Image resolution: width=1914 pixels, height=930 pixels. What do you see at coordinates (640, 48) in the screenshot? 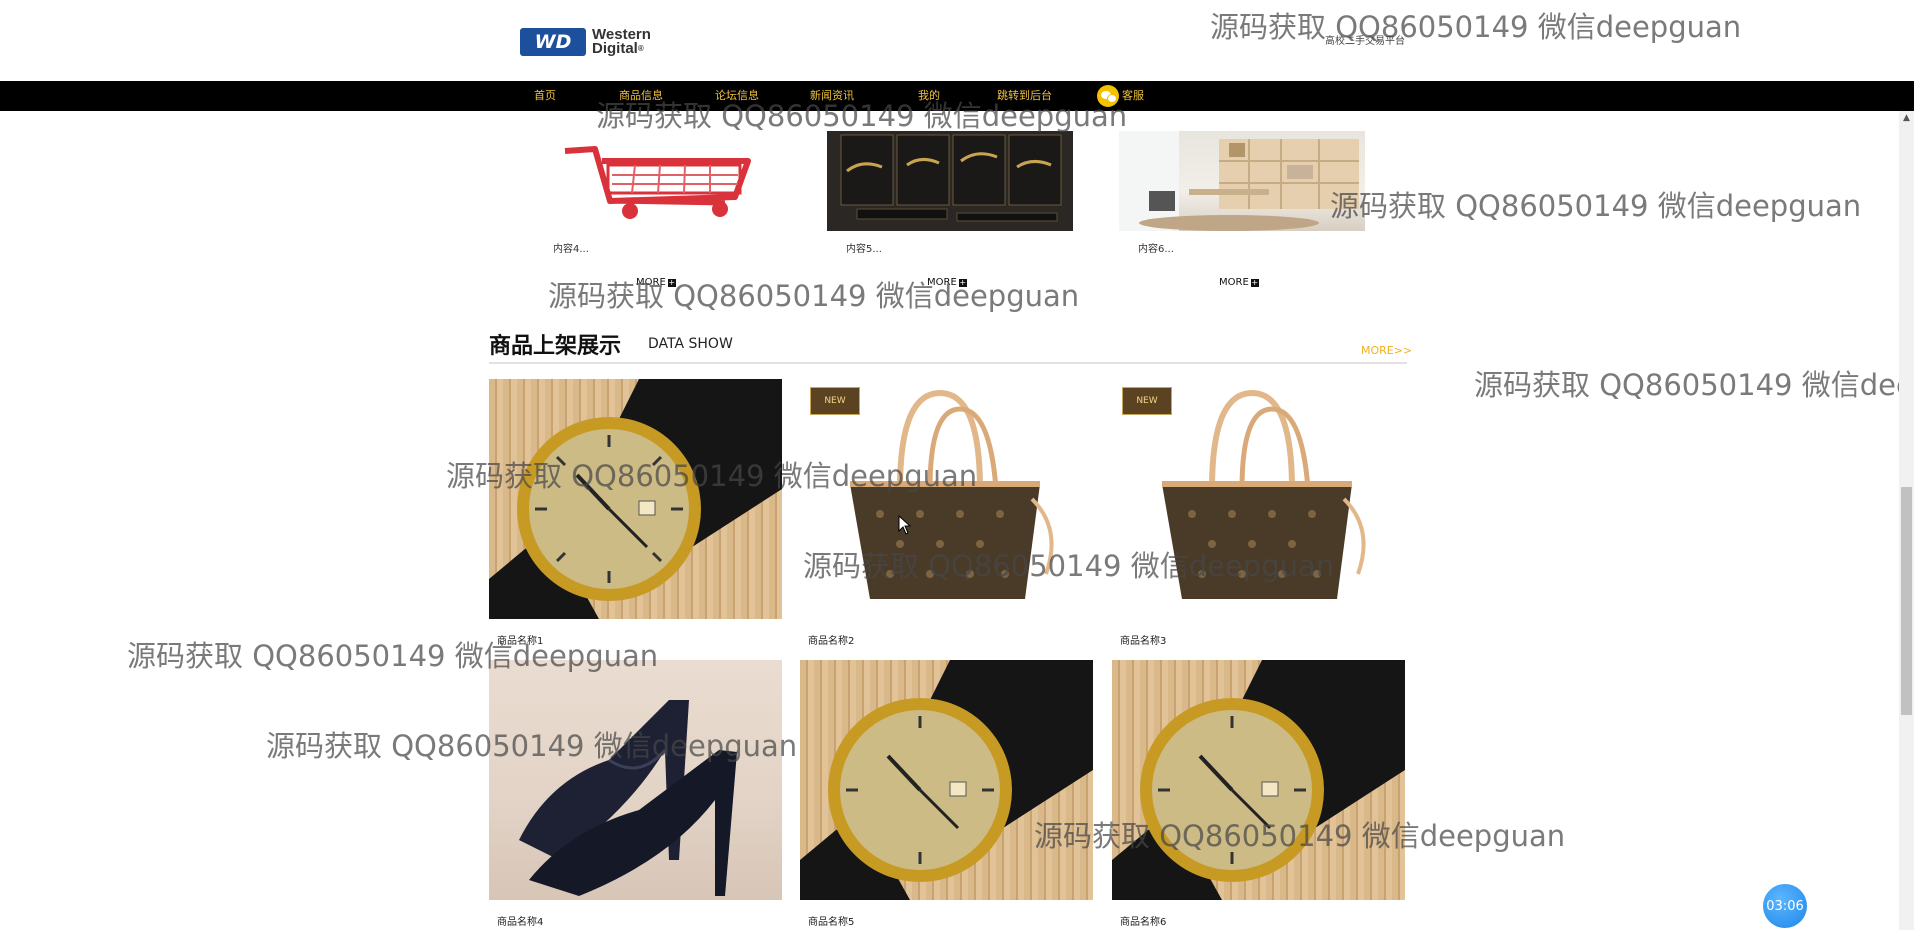
I see `logo-trademark: ®` at bounding box center [640, 48].